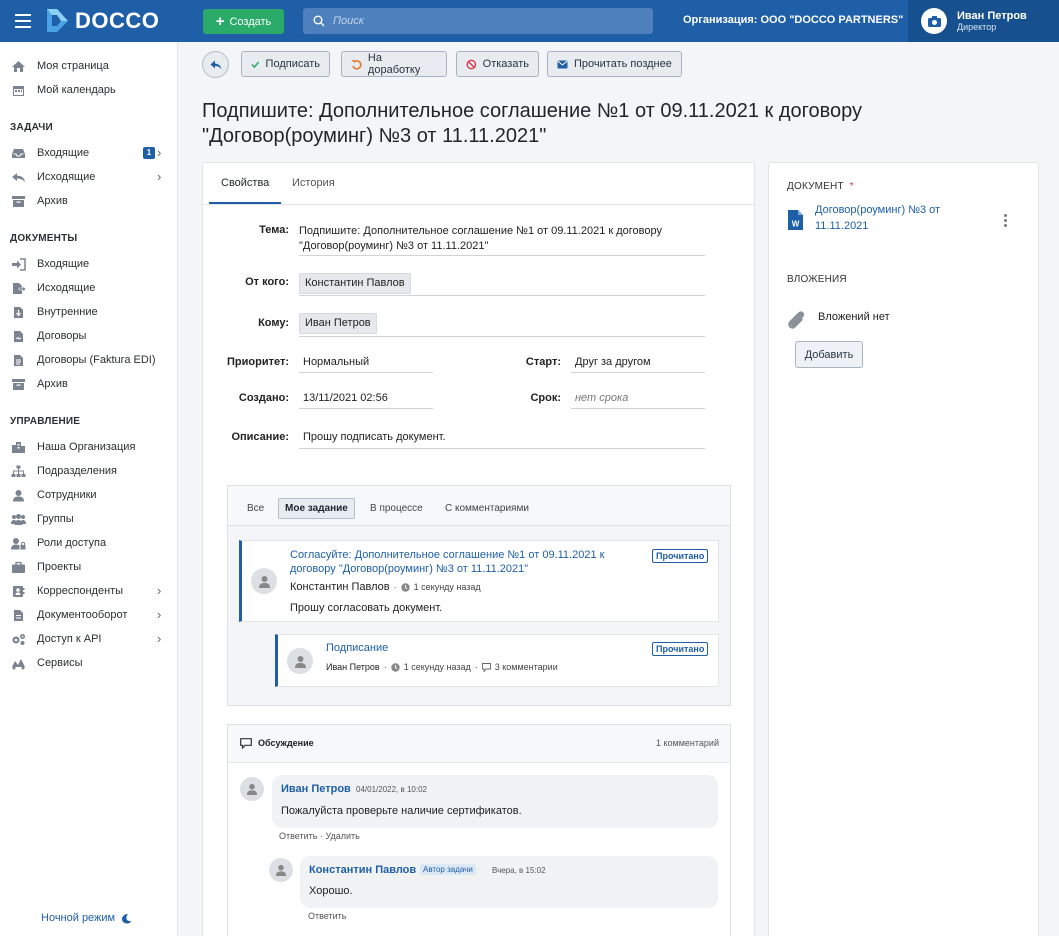 The image size is (1059, 936). What do you see at coordinates (66, 288) in the screenshot?
I see `sidebar-item-label: Исходящие` at bounding box center [66, 288].